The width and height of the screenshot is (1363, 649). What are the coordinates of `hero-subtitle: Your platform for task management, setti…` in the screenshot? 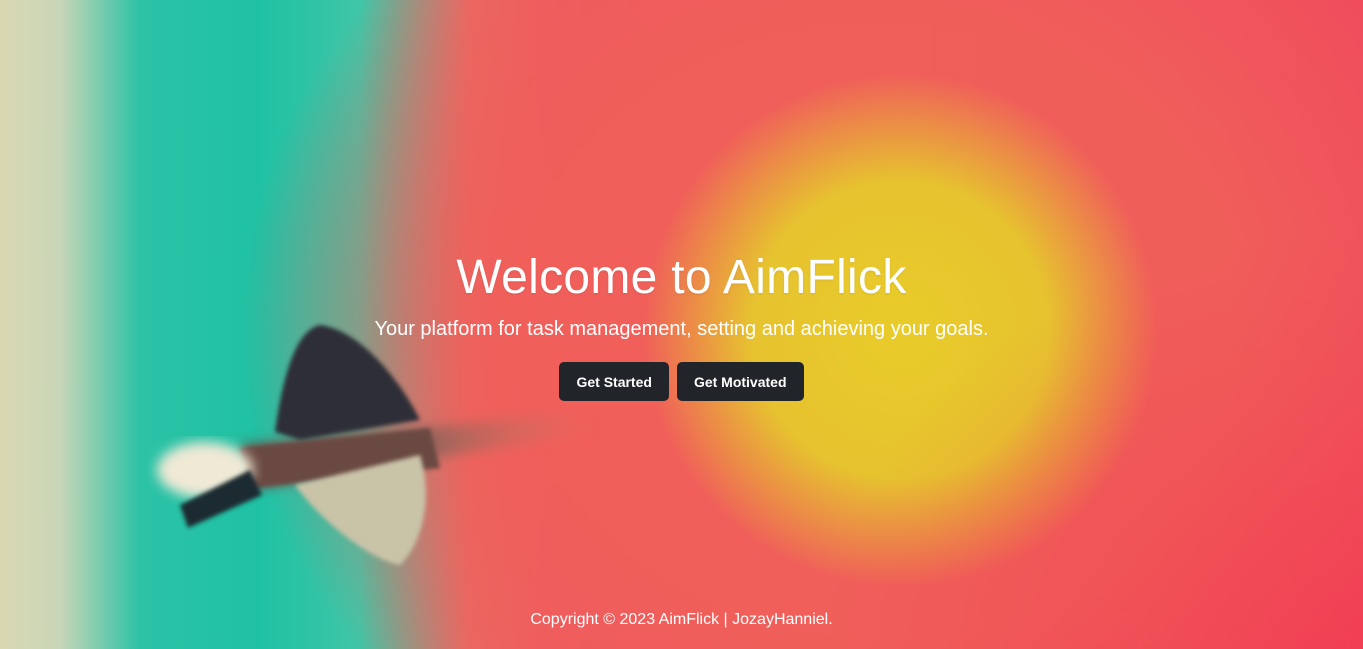 It's located at (681, 329).